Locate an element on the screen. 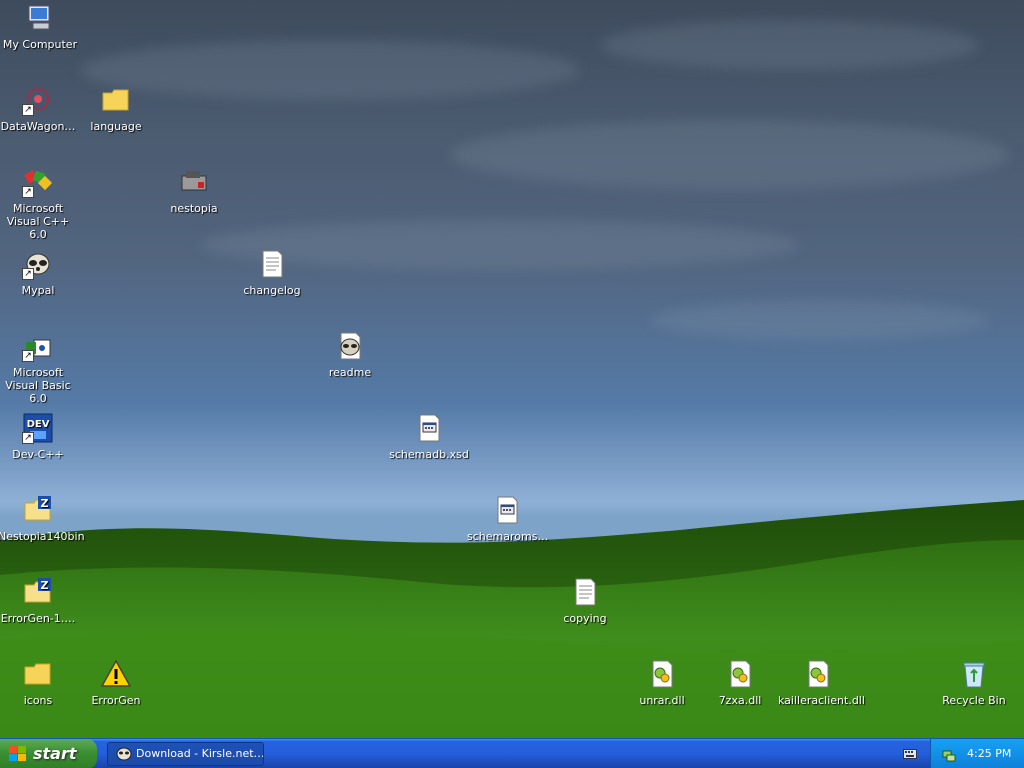  start-button: start is located at coordinates (48, 753).